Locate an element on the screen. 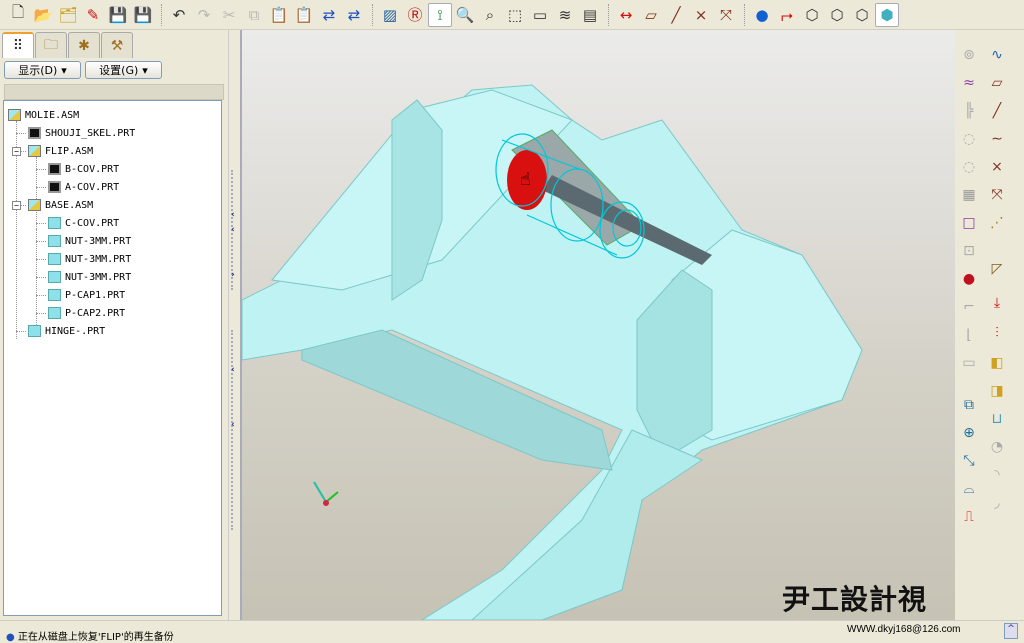 This screenshot has height=643, width=1024. rib-icon: ◌ is located at coordinates (969, 139).